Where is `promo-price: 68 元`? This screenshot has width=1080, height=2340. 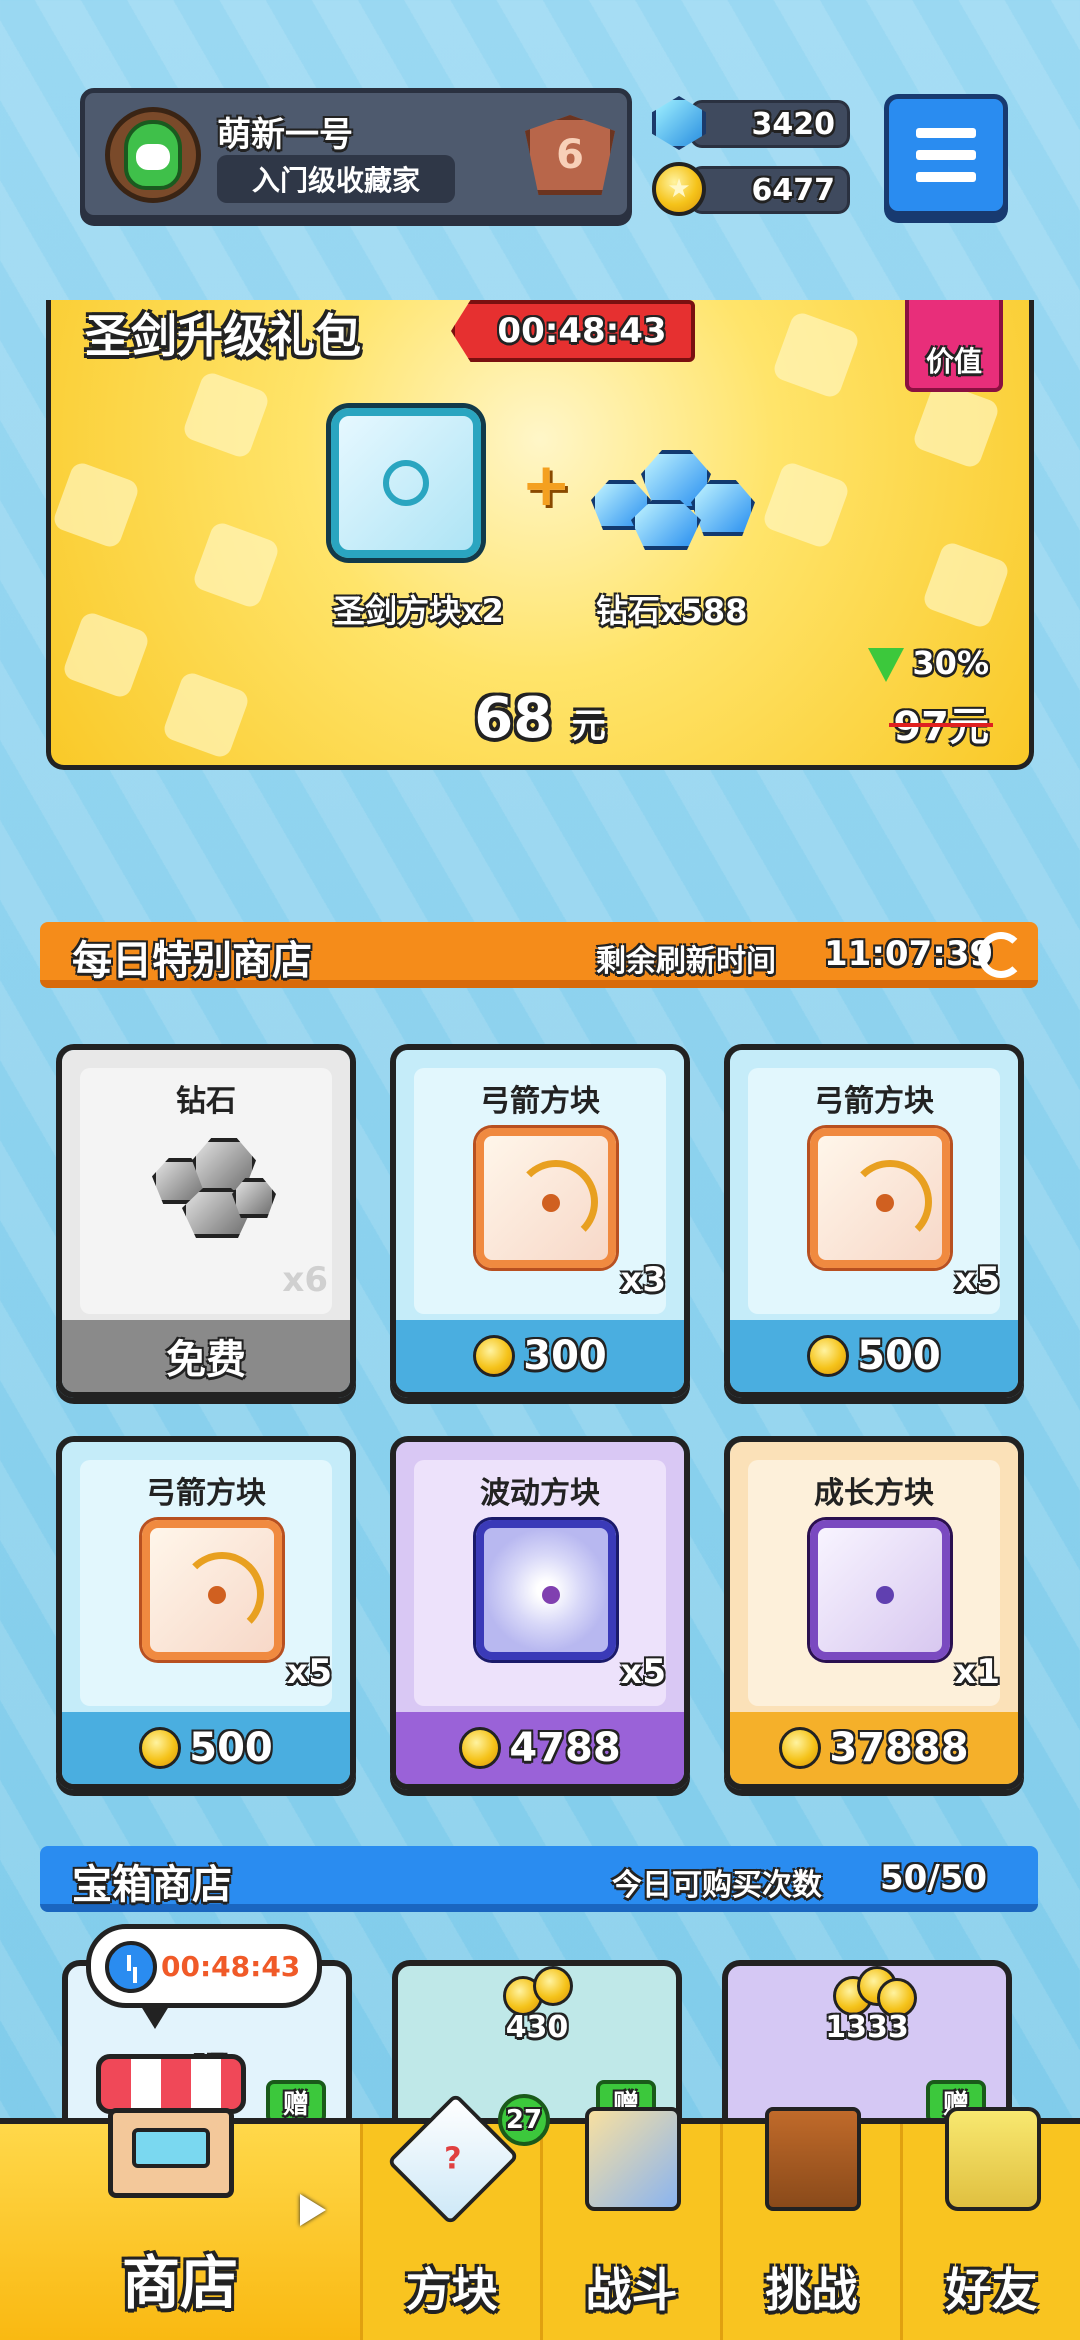 promo-price: 68 元 is located at coordinates (540, 718).